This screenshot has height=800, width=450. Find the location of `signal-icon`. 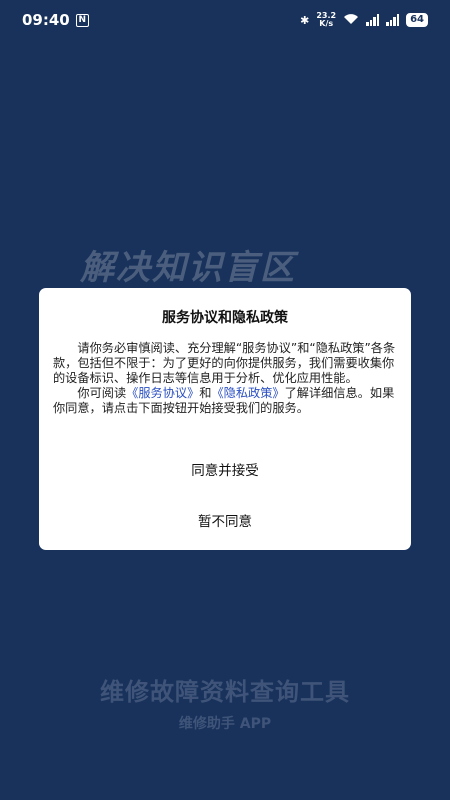

signal-icon is located at coordinates (373, 20).